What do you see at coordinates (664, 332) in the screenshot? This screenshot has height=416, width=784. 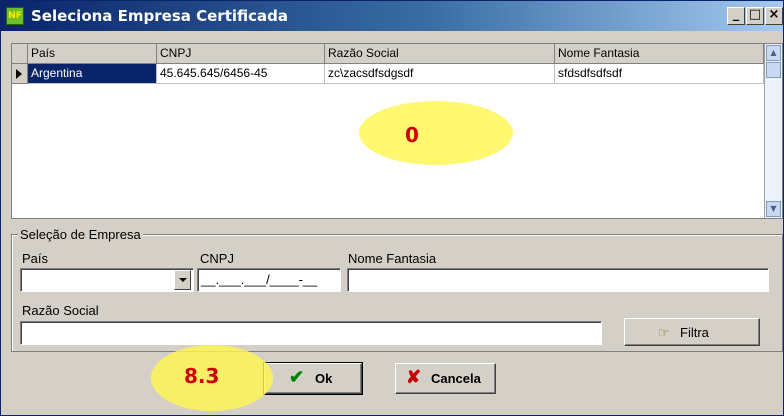 I see `filter-icon: ☞` at bounding box center [664, 332].